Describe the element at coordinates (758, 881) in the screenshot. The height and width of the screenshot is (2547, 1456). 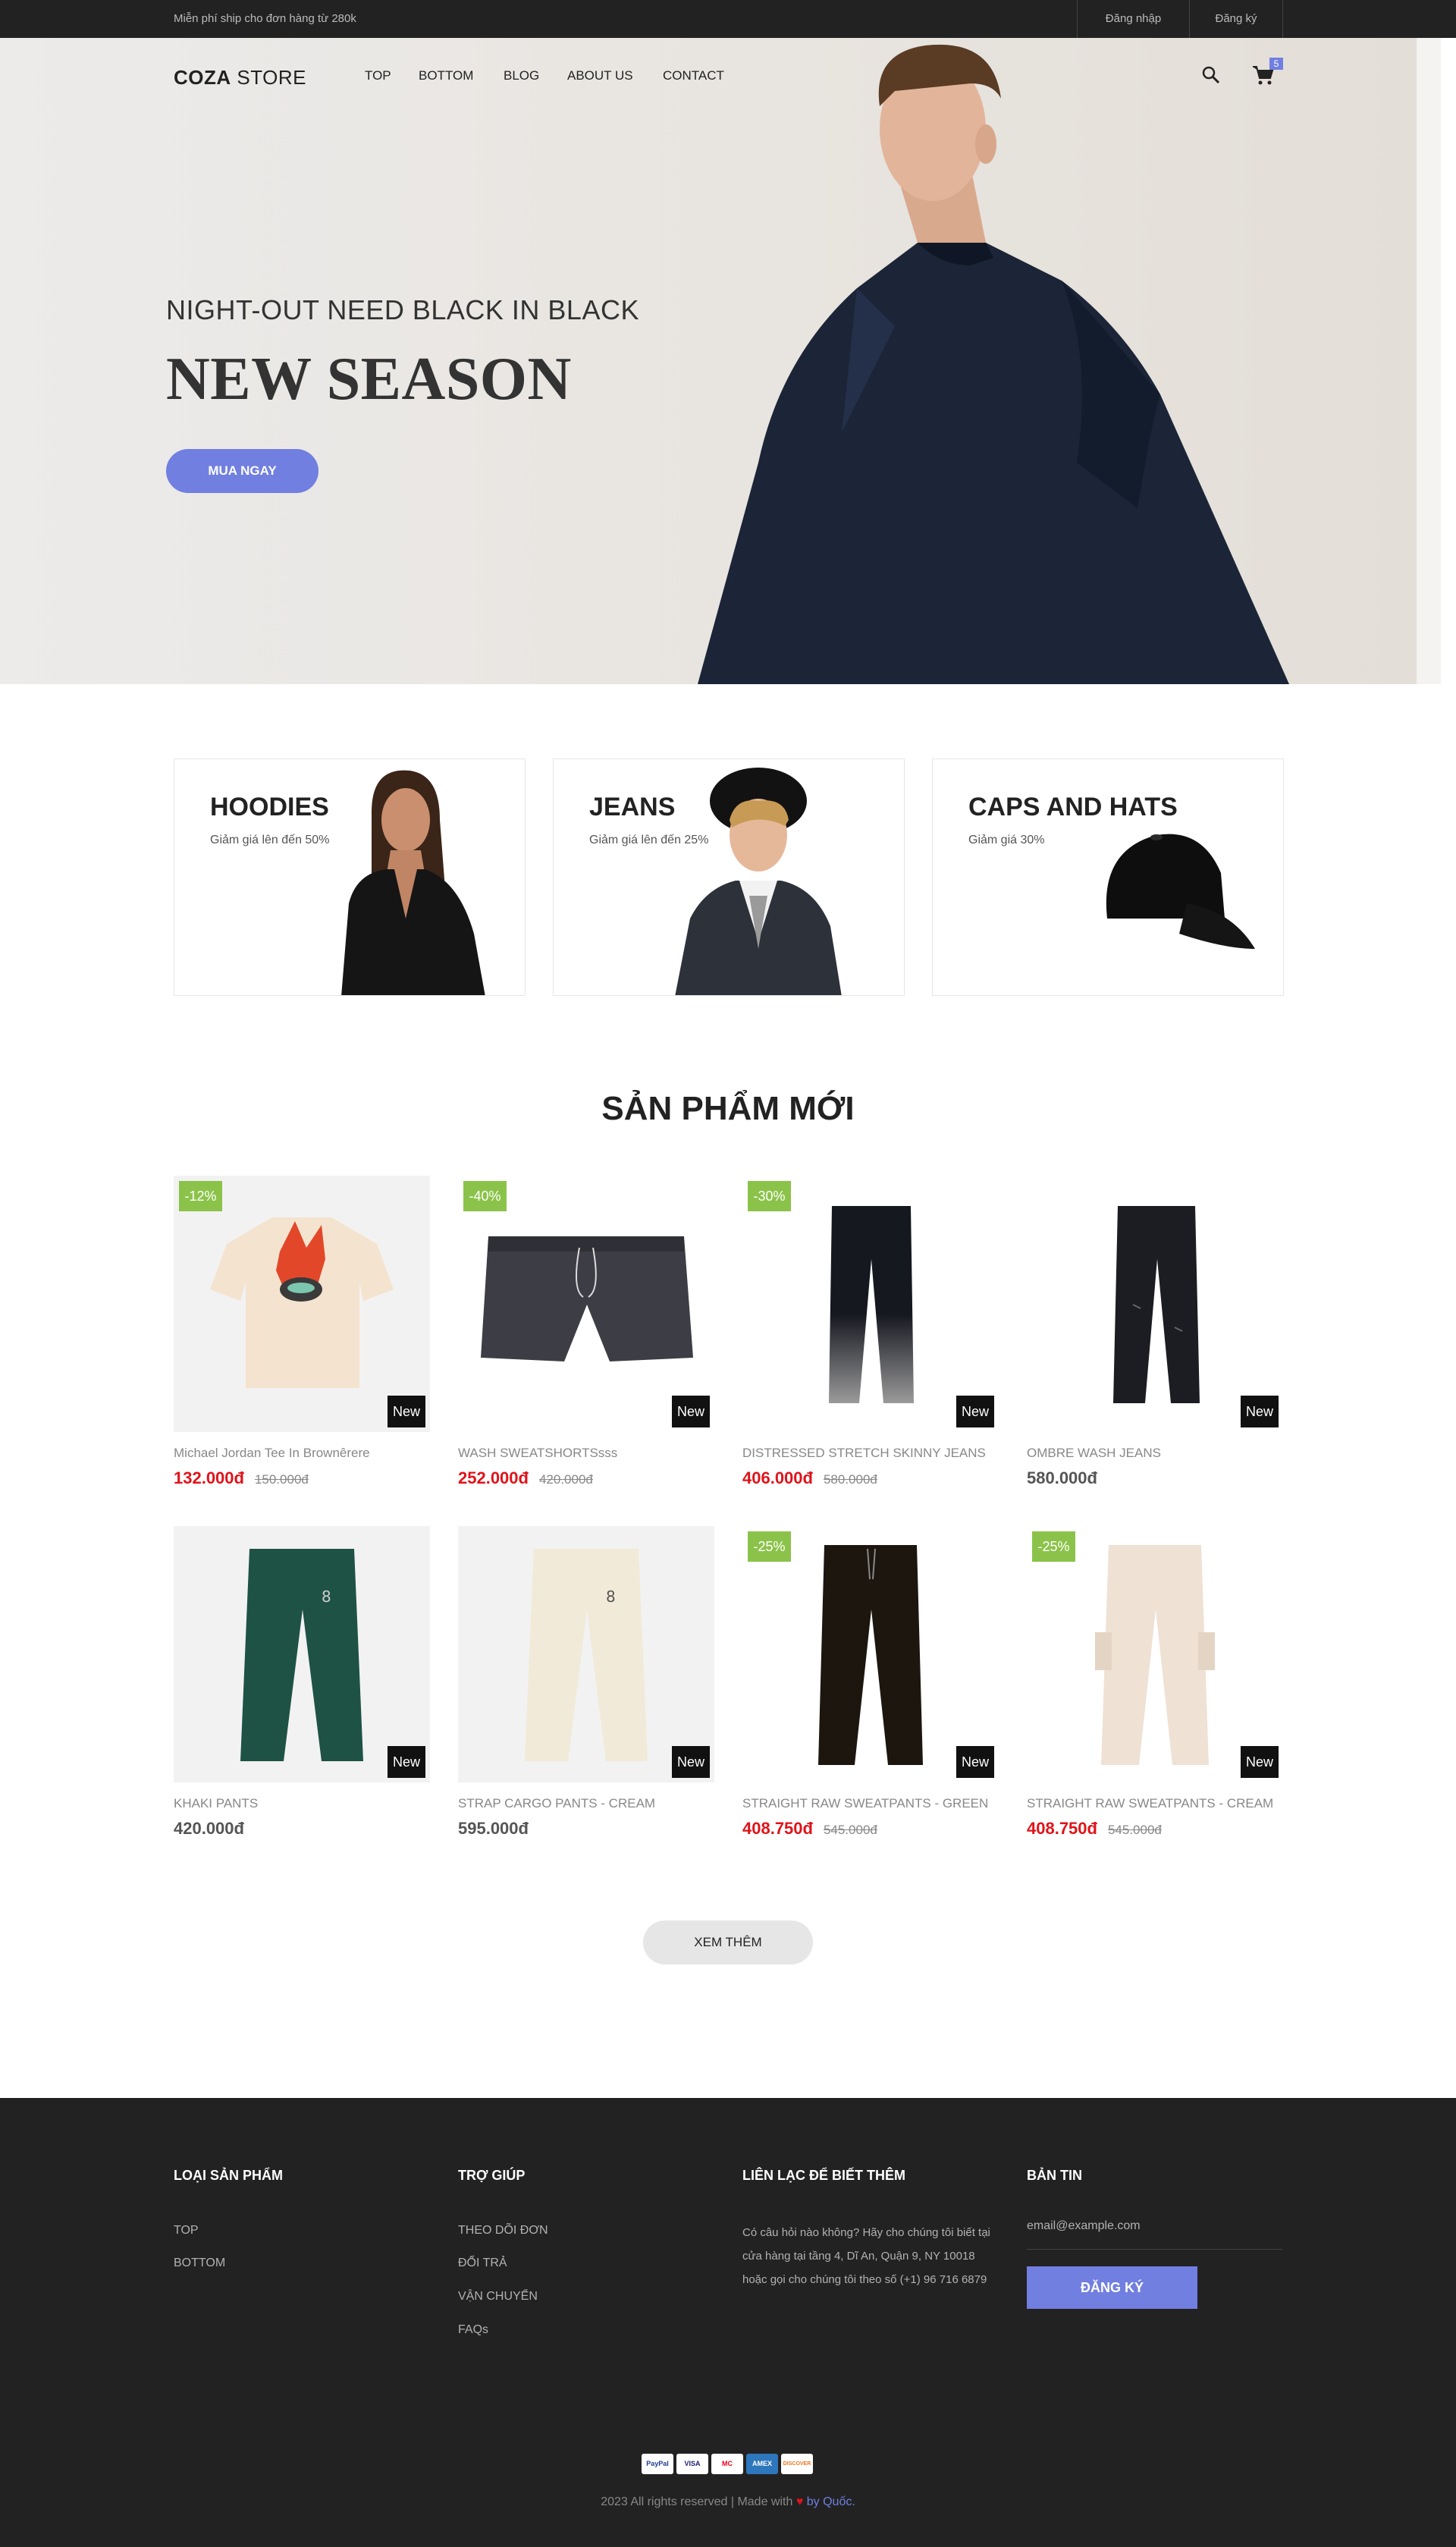
I see `jeans-model-image` at that location.